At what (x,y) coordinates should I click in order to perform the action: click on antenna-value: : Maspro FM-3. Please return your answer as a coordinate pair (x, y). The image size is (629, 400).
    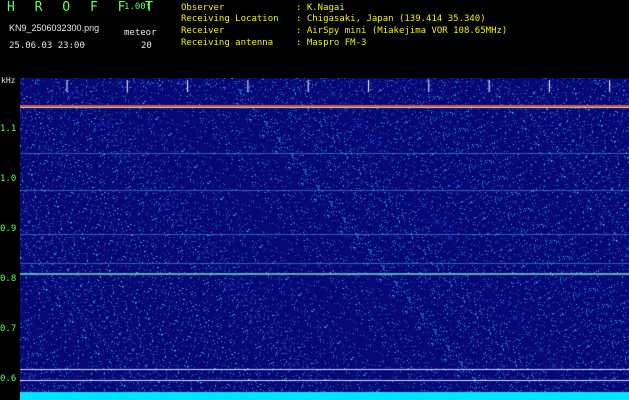
    Looking at the image, I should click on (331, 43).